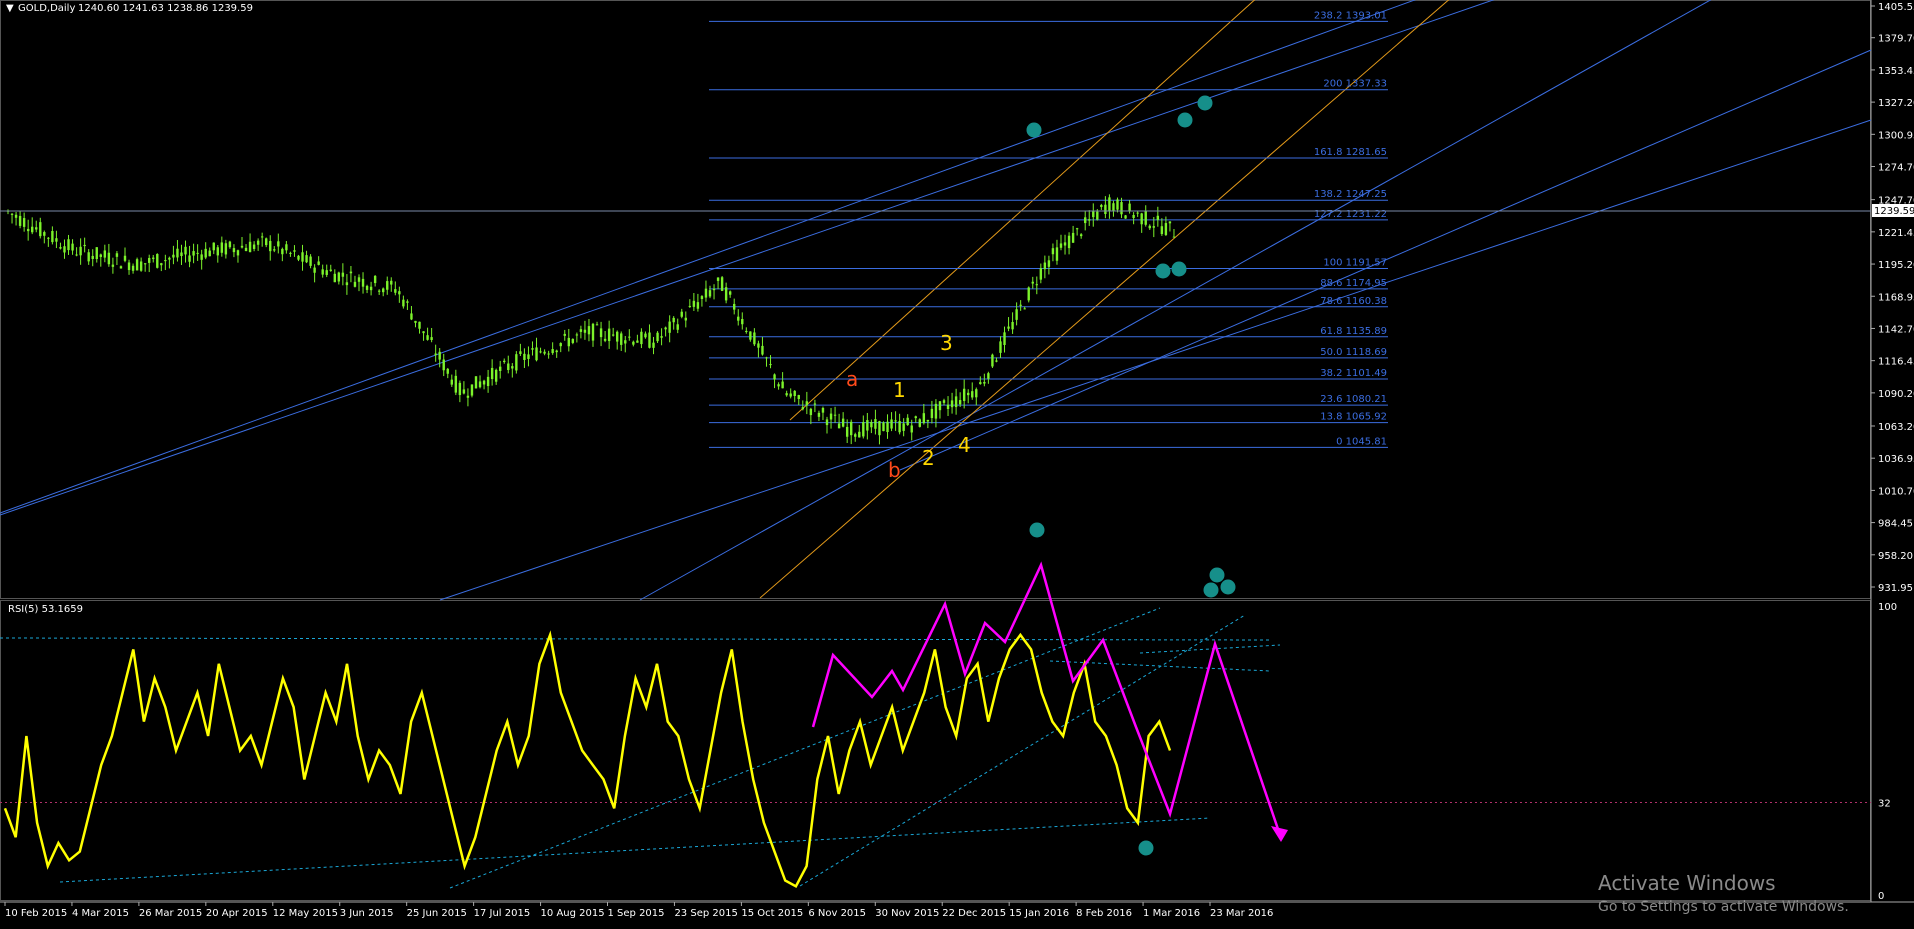 This screenshot has width=1914, height=929. I want to click on projection-arrowhead, so click(1279, 834).